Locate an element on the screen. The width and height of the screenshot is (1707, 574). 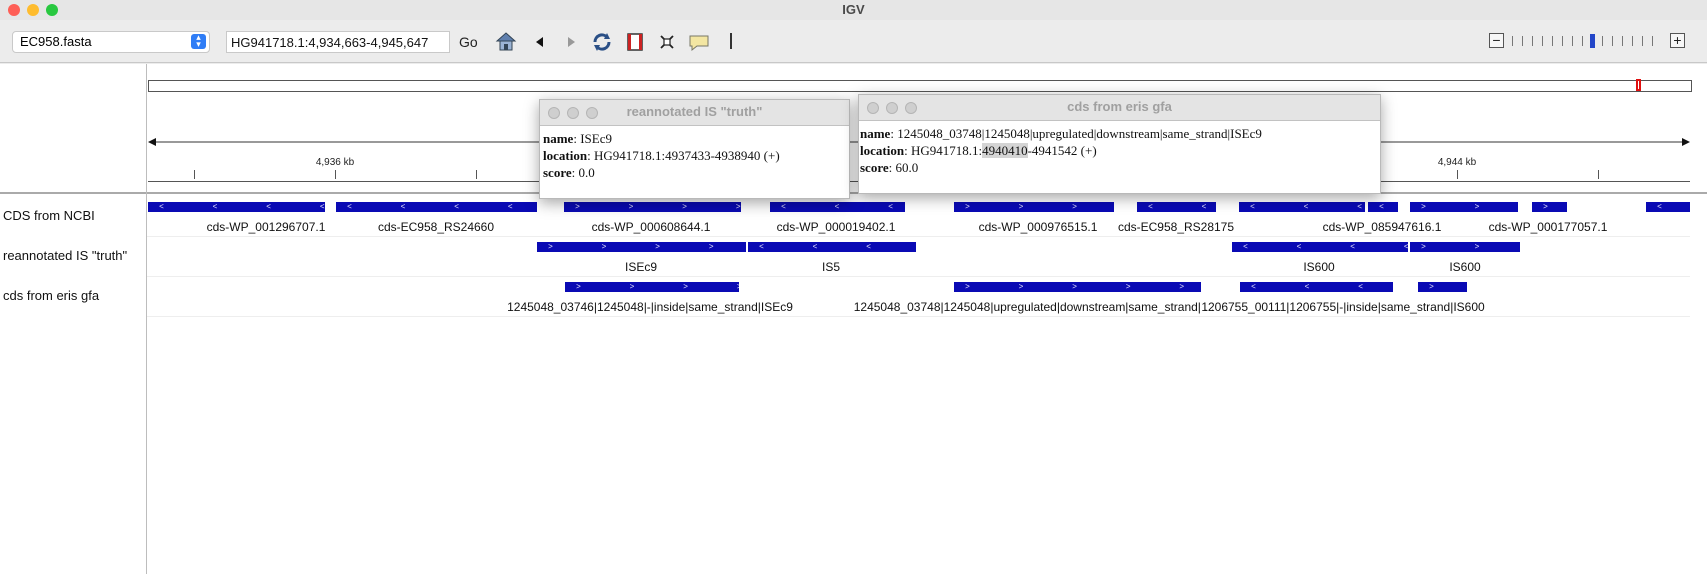
popup-text-icon is located at coordinates (699, 42).